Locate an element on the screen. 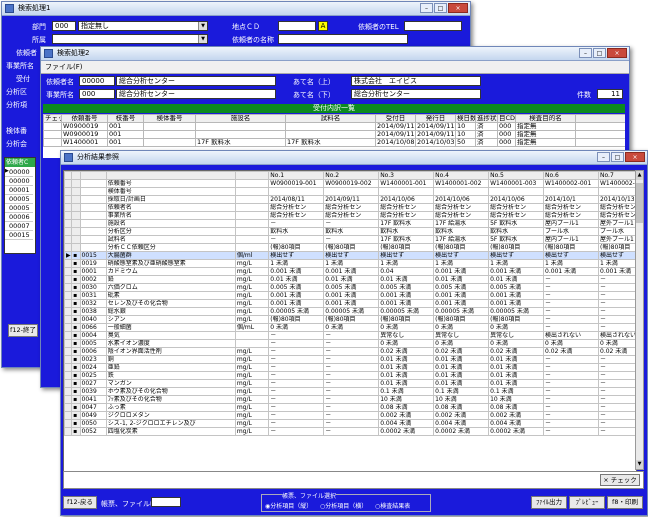  list-item: 00000 is located at coordinates (19, 172).